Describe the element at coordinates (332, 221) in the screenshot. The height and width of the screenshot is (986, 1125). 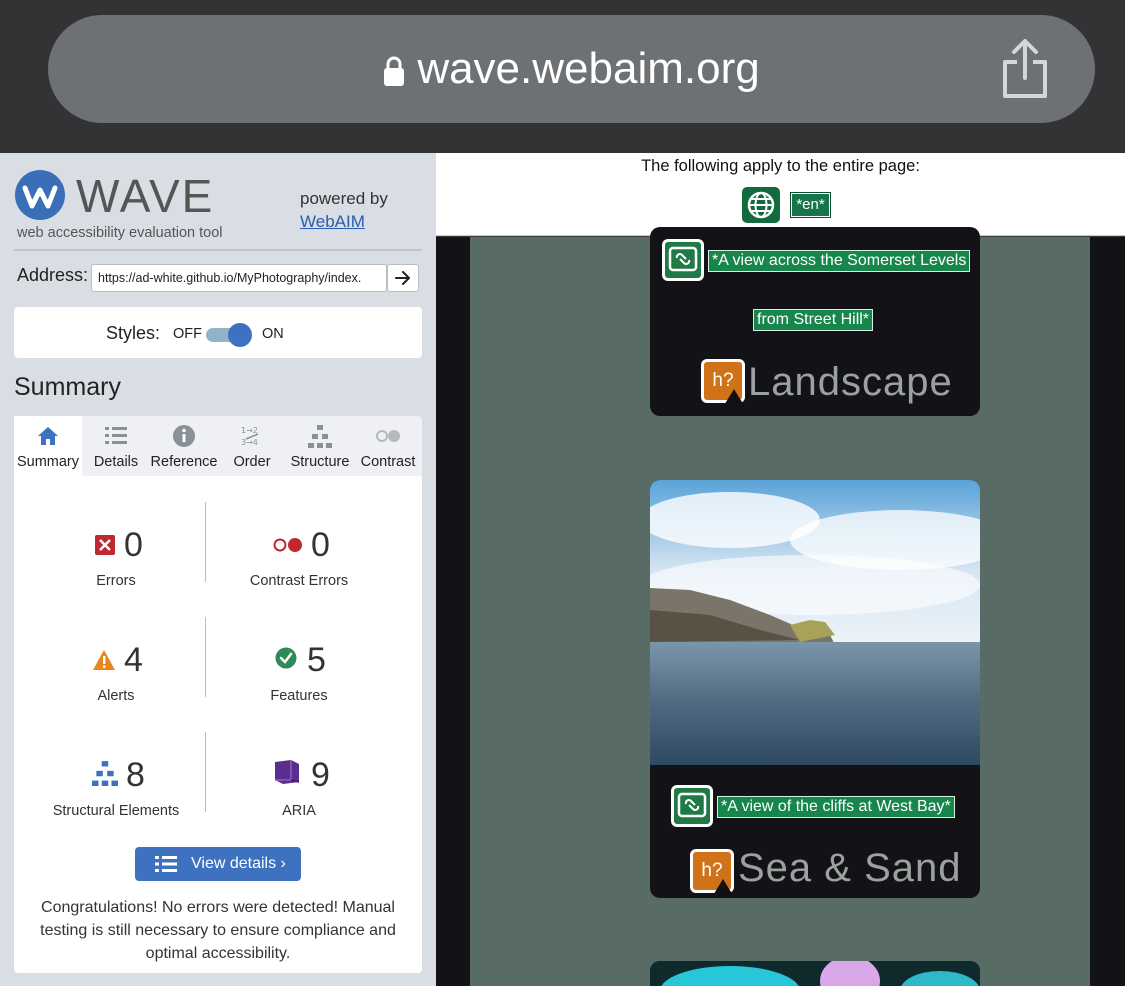
I see `webaim-link: WebAIM` at that location.